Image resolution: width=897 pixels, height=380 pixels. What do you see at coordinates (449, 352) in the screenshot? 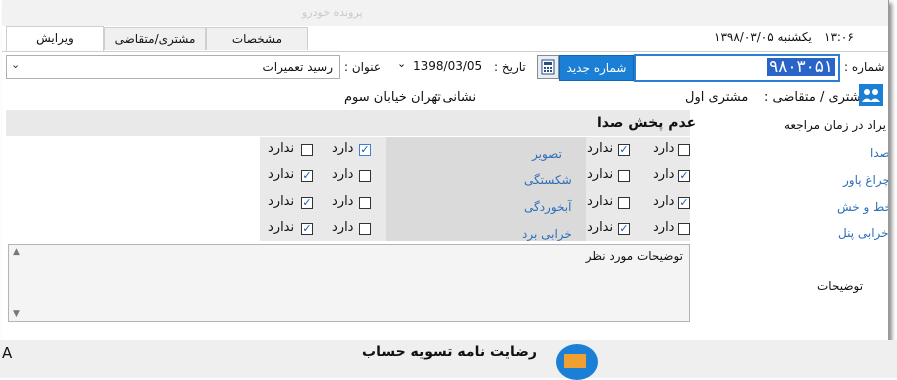
I see `footer-text: رضایت نامه تسویه حساب` at bounding box center [449, 352].